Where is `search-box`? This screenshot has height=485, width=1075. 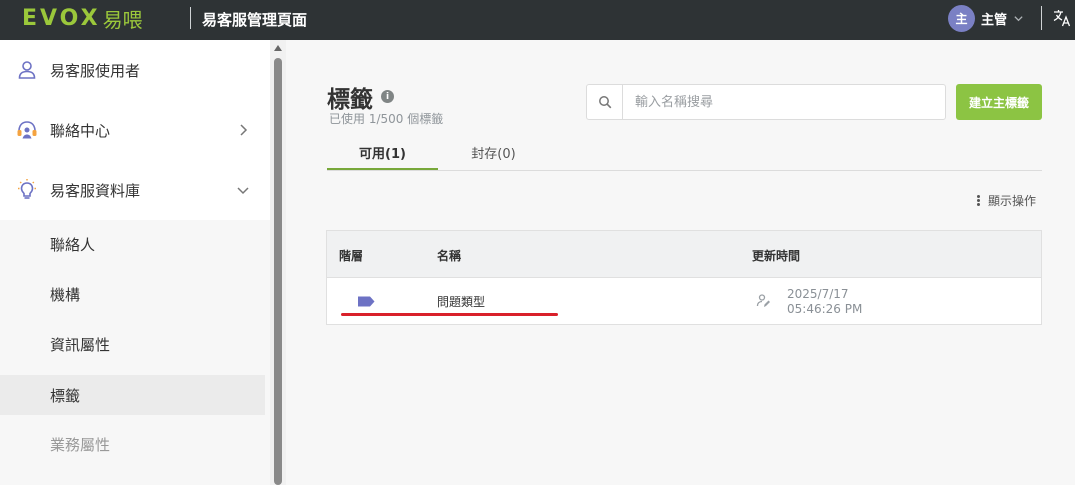
search-box is located at coordinates (766, 102).